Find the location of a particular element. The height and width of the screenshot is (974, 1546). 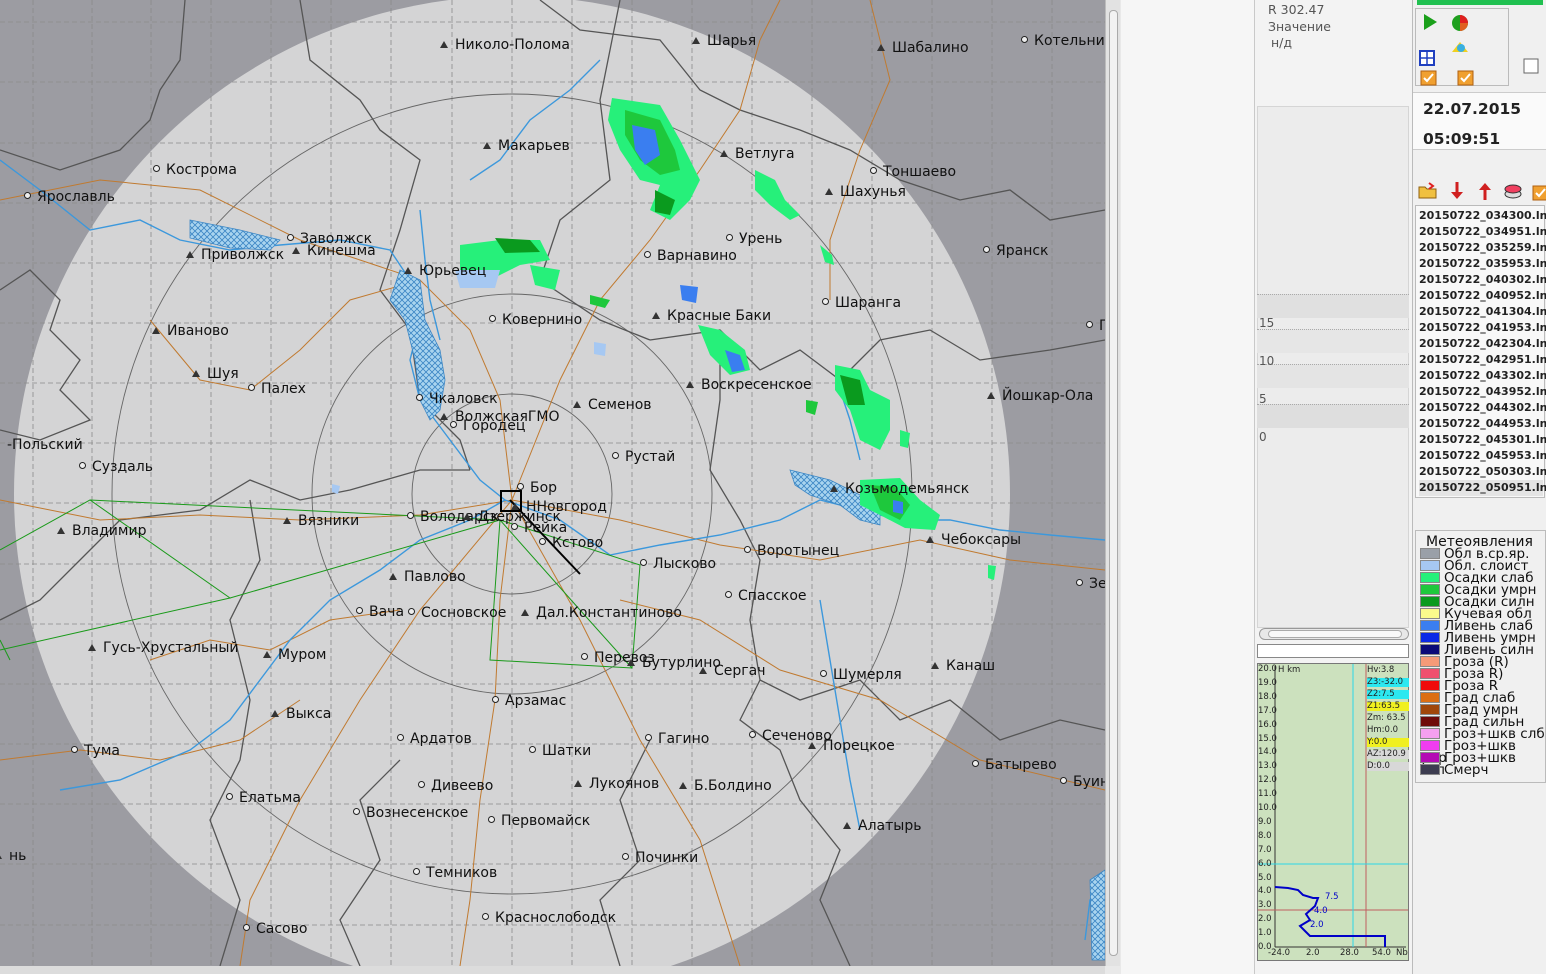

city-label: Починки is located at coordinates (660, 858).